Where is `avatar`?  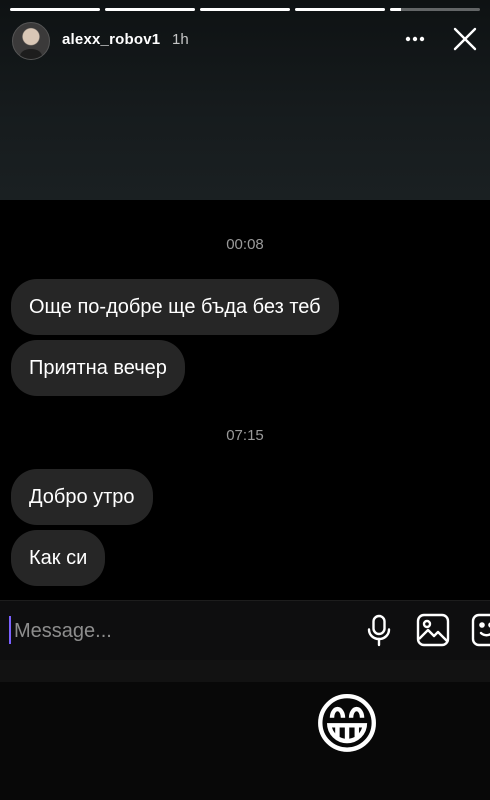 avatar is located at coordinates (31, 41).